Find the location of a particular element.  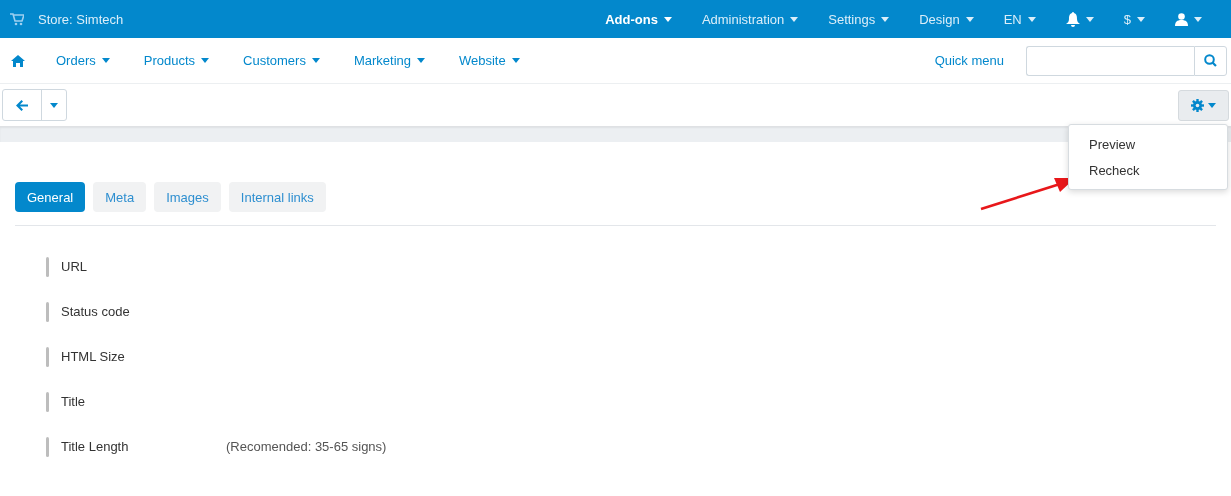

bell-icon is located at coordinates (1072, 19).